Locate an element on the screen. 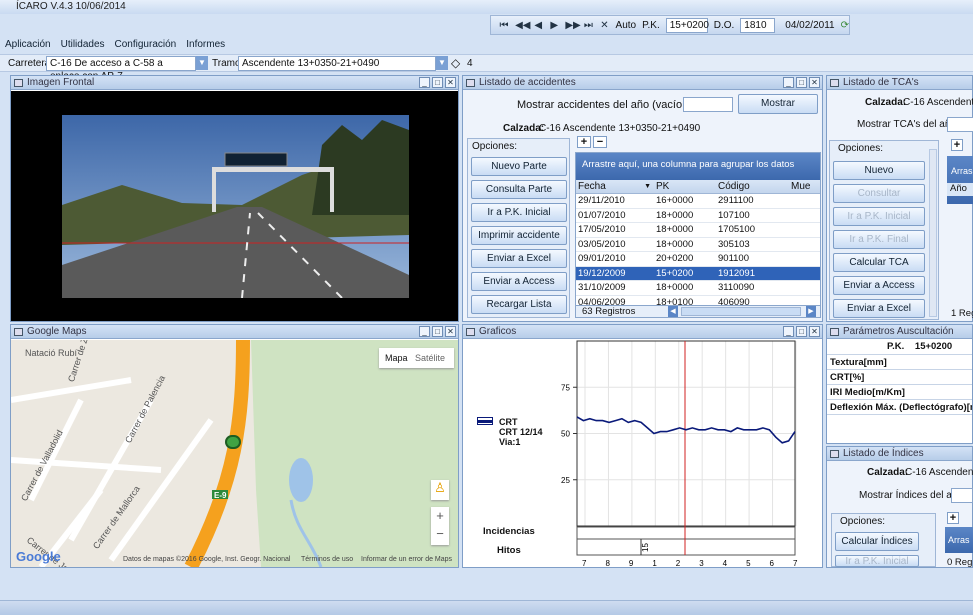 The width and height of the screenshot is (973, 615). goto-pk-final-button: Ir a P.K. Final is located at coordinates (879, 239).